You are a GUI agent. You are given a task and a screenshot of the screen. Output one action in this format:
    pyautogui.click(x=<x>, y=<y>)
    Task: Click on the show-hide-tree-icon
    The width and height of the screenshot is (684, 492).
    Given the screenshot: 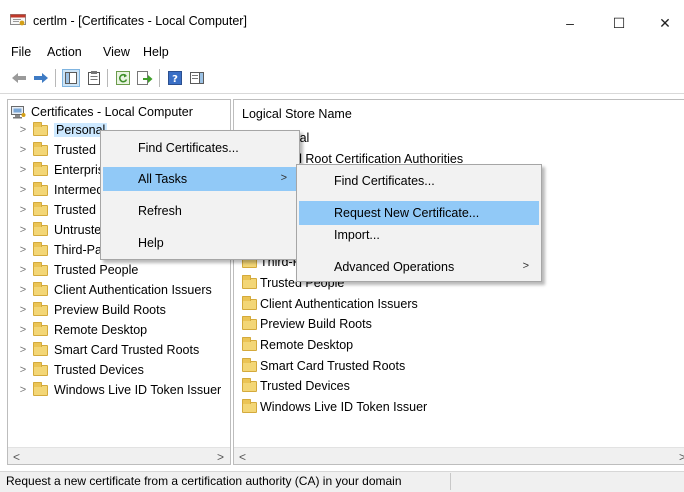 What is the action you would take?
    pyautogui.click(x=71, y=78)
    